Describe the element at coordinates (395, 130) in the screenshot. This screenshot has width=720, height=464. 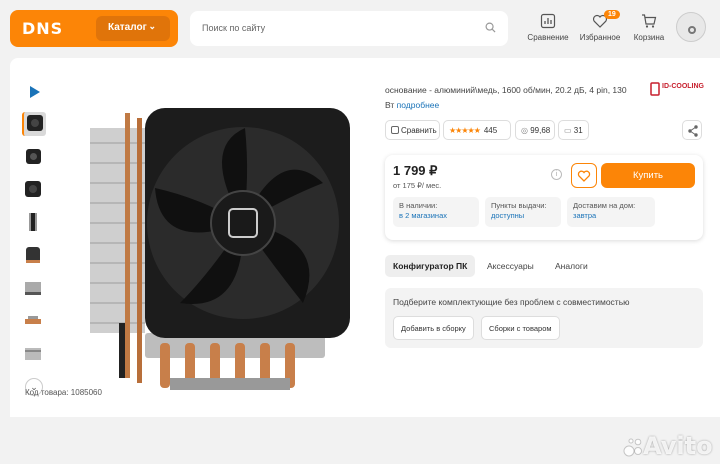
I see `checkbox-icon` at that location.